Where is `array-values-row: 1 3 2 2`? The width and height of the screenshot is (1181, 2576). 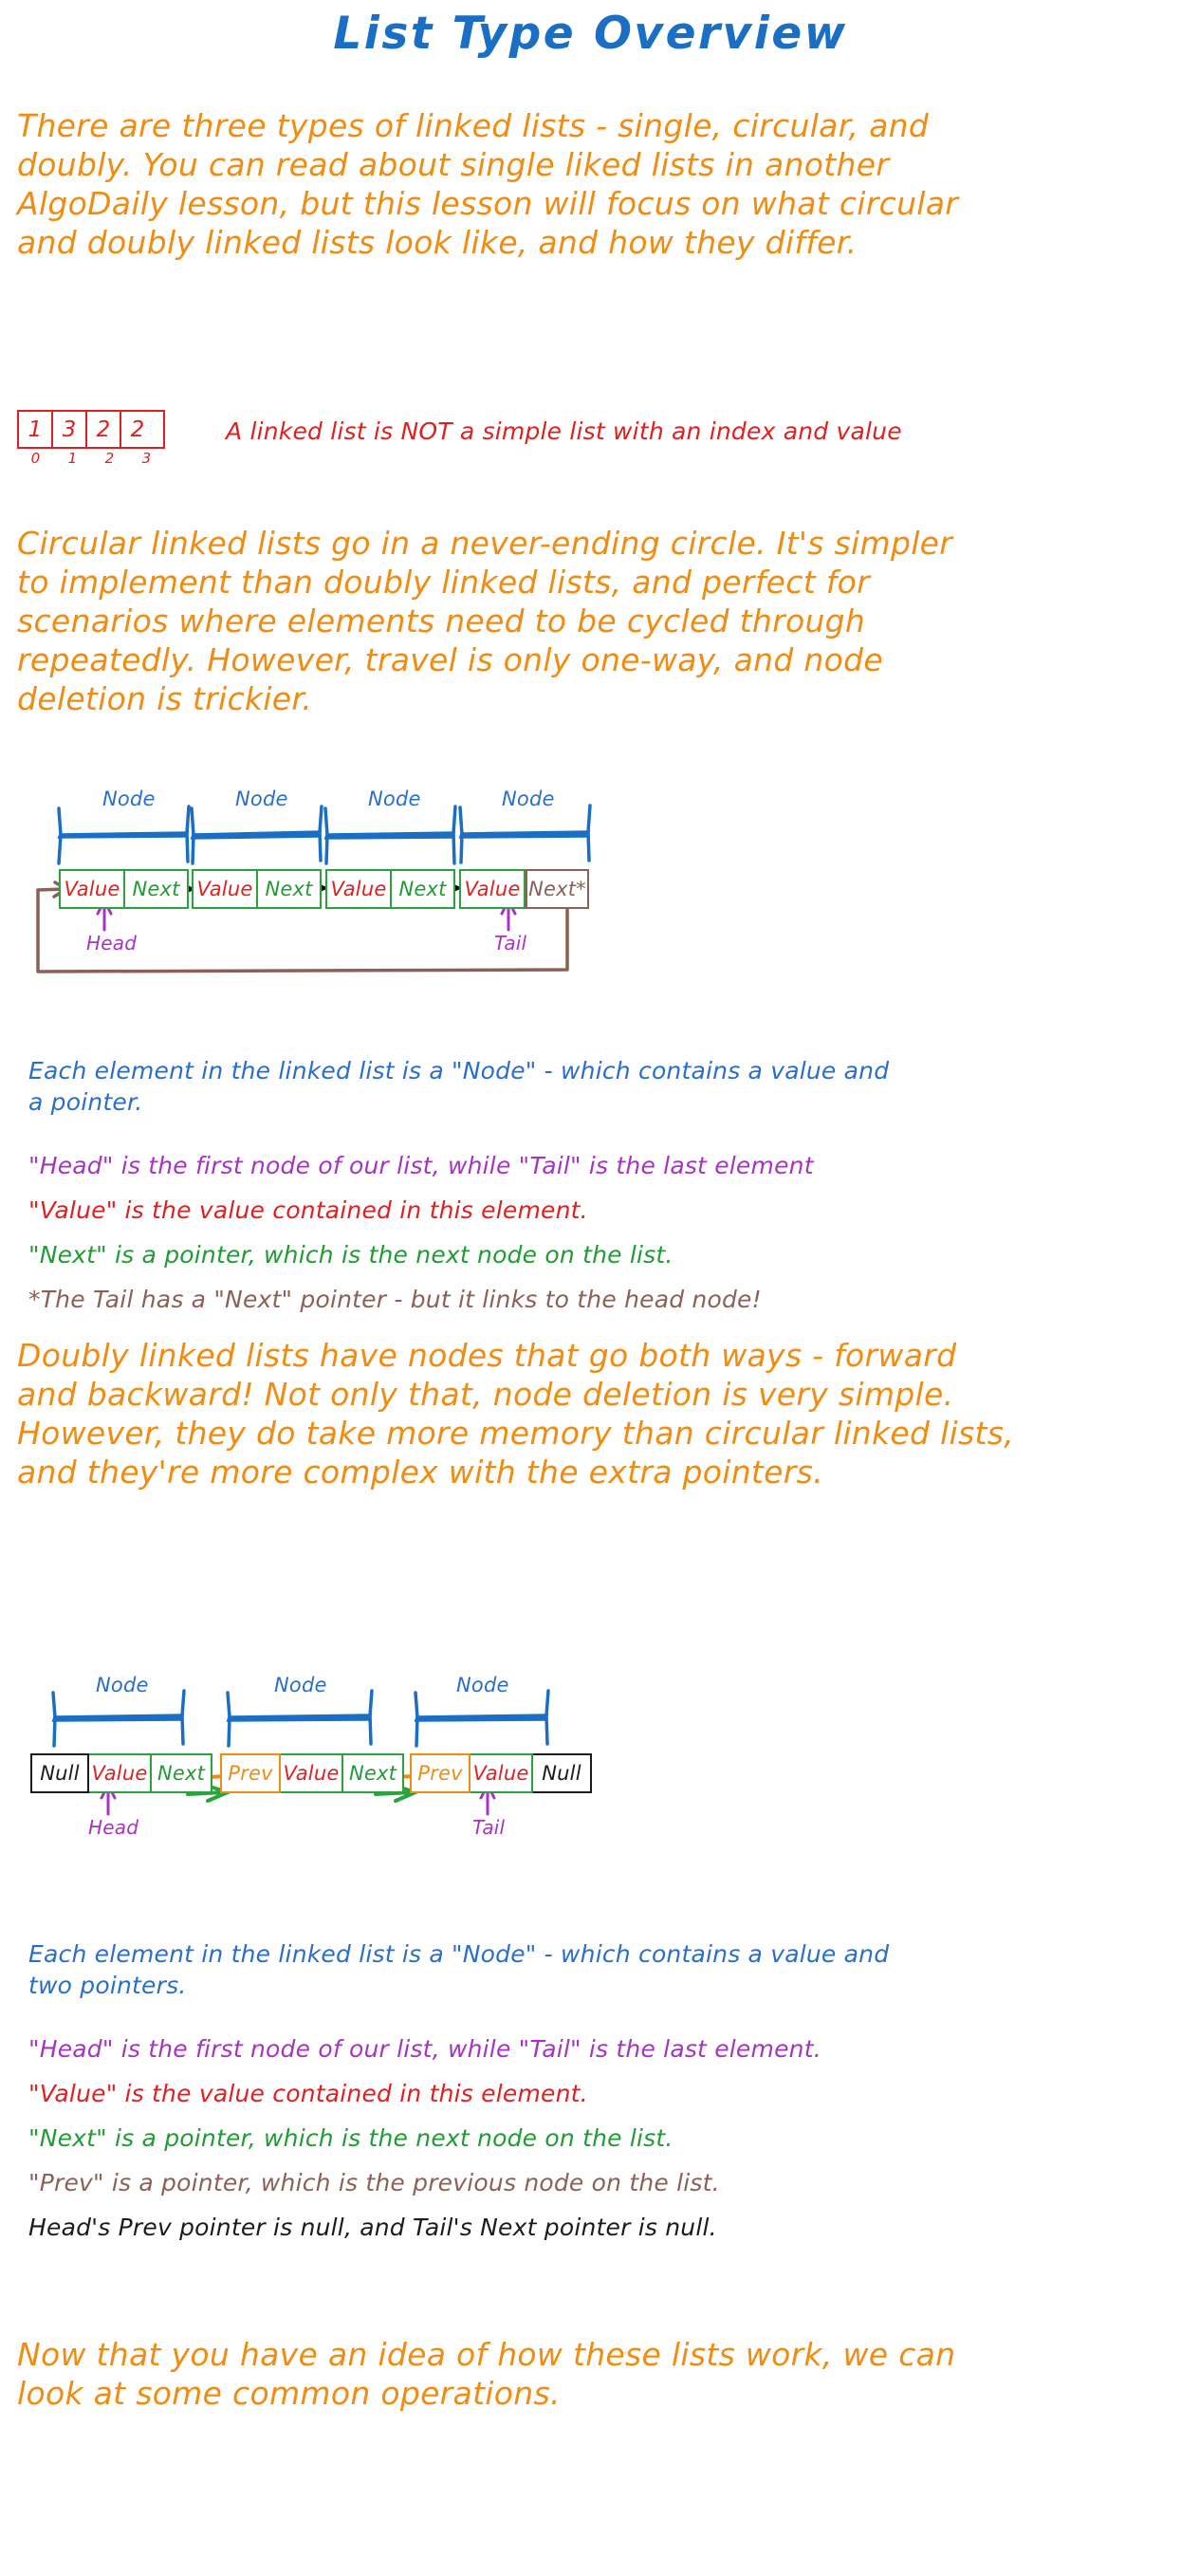
array-values-row: 1 3 2 2 is located at coordinates (91, 429).